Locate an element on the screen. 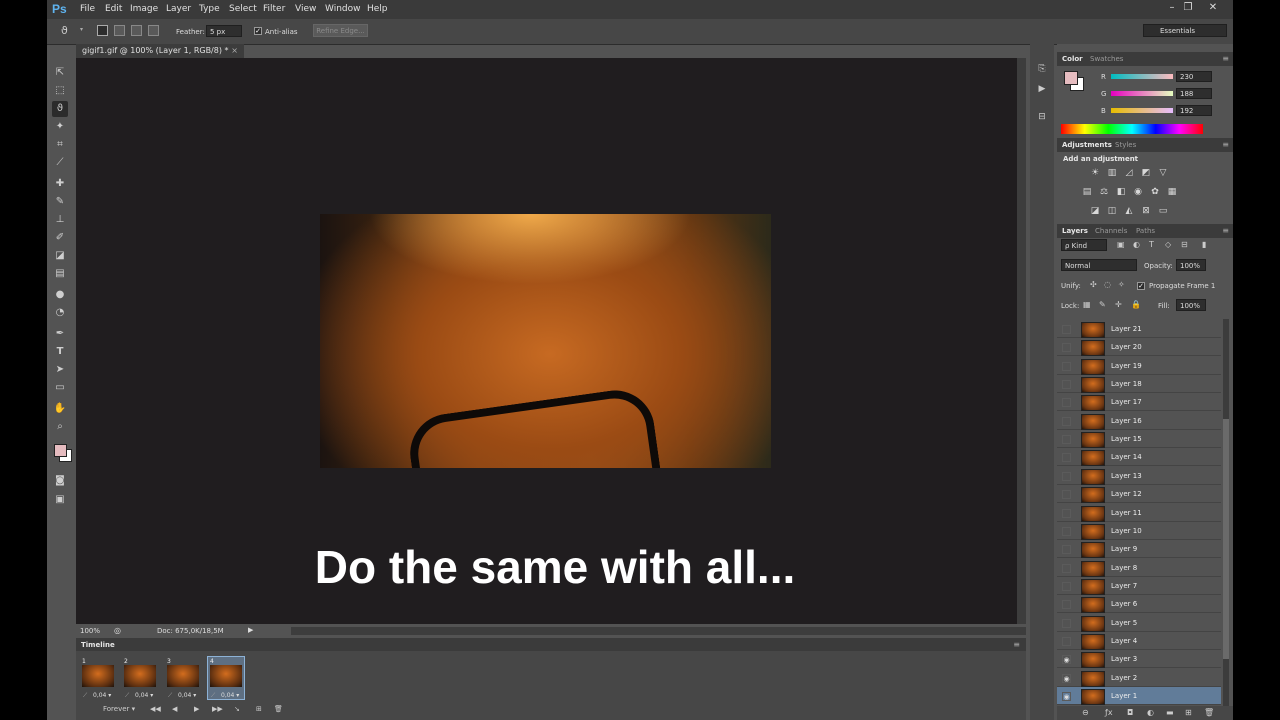 Image resolution: width=1280 pixels, height=720 pixels. screen-mode-icon: ▣ is located at coordinates (60, 500).